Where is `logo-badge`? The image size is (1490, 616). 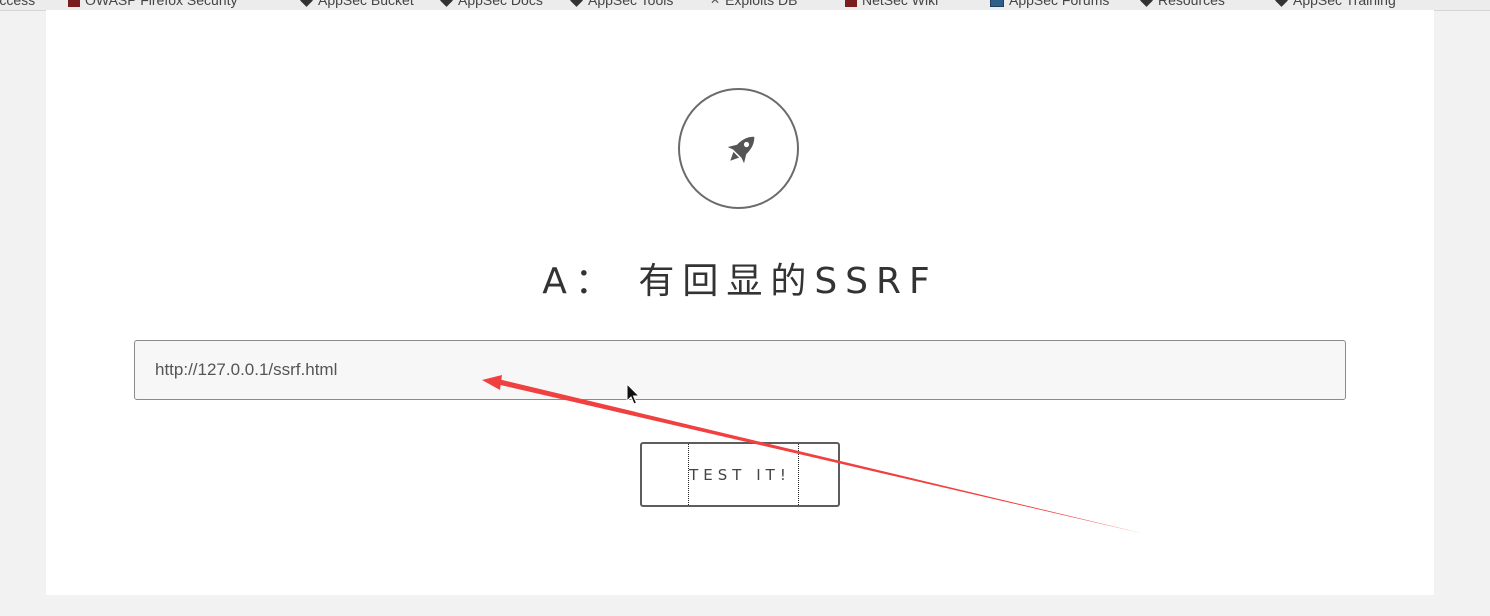 logo-badge is located at coordinates (738, 148).